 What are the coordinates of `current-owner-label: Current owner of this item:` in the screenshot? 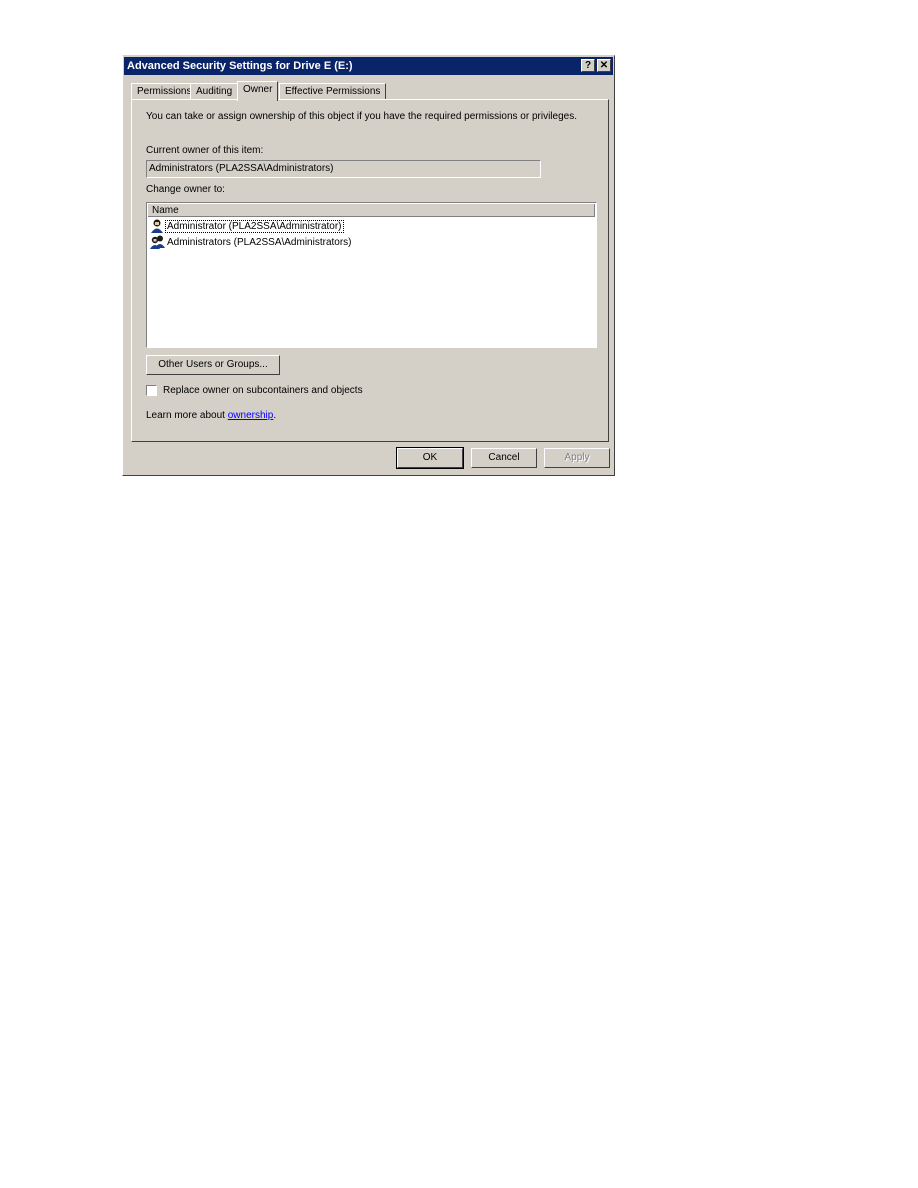 It's located at (205, 150).